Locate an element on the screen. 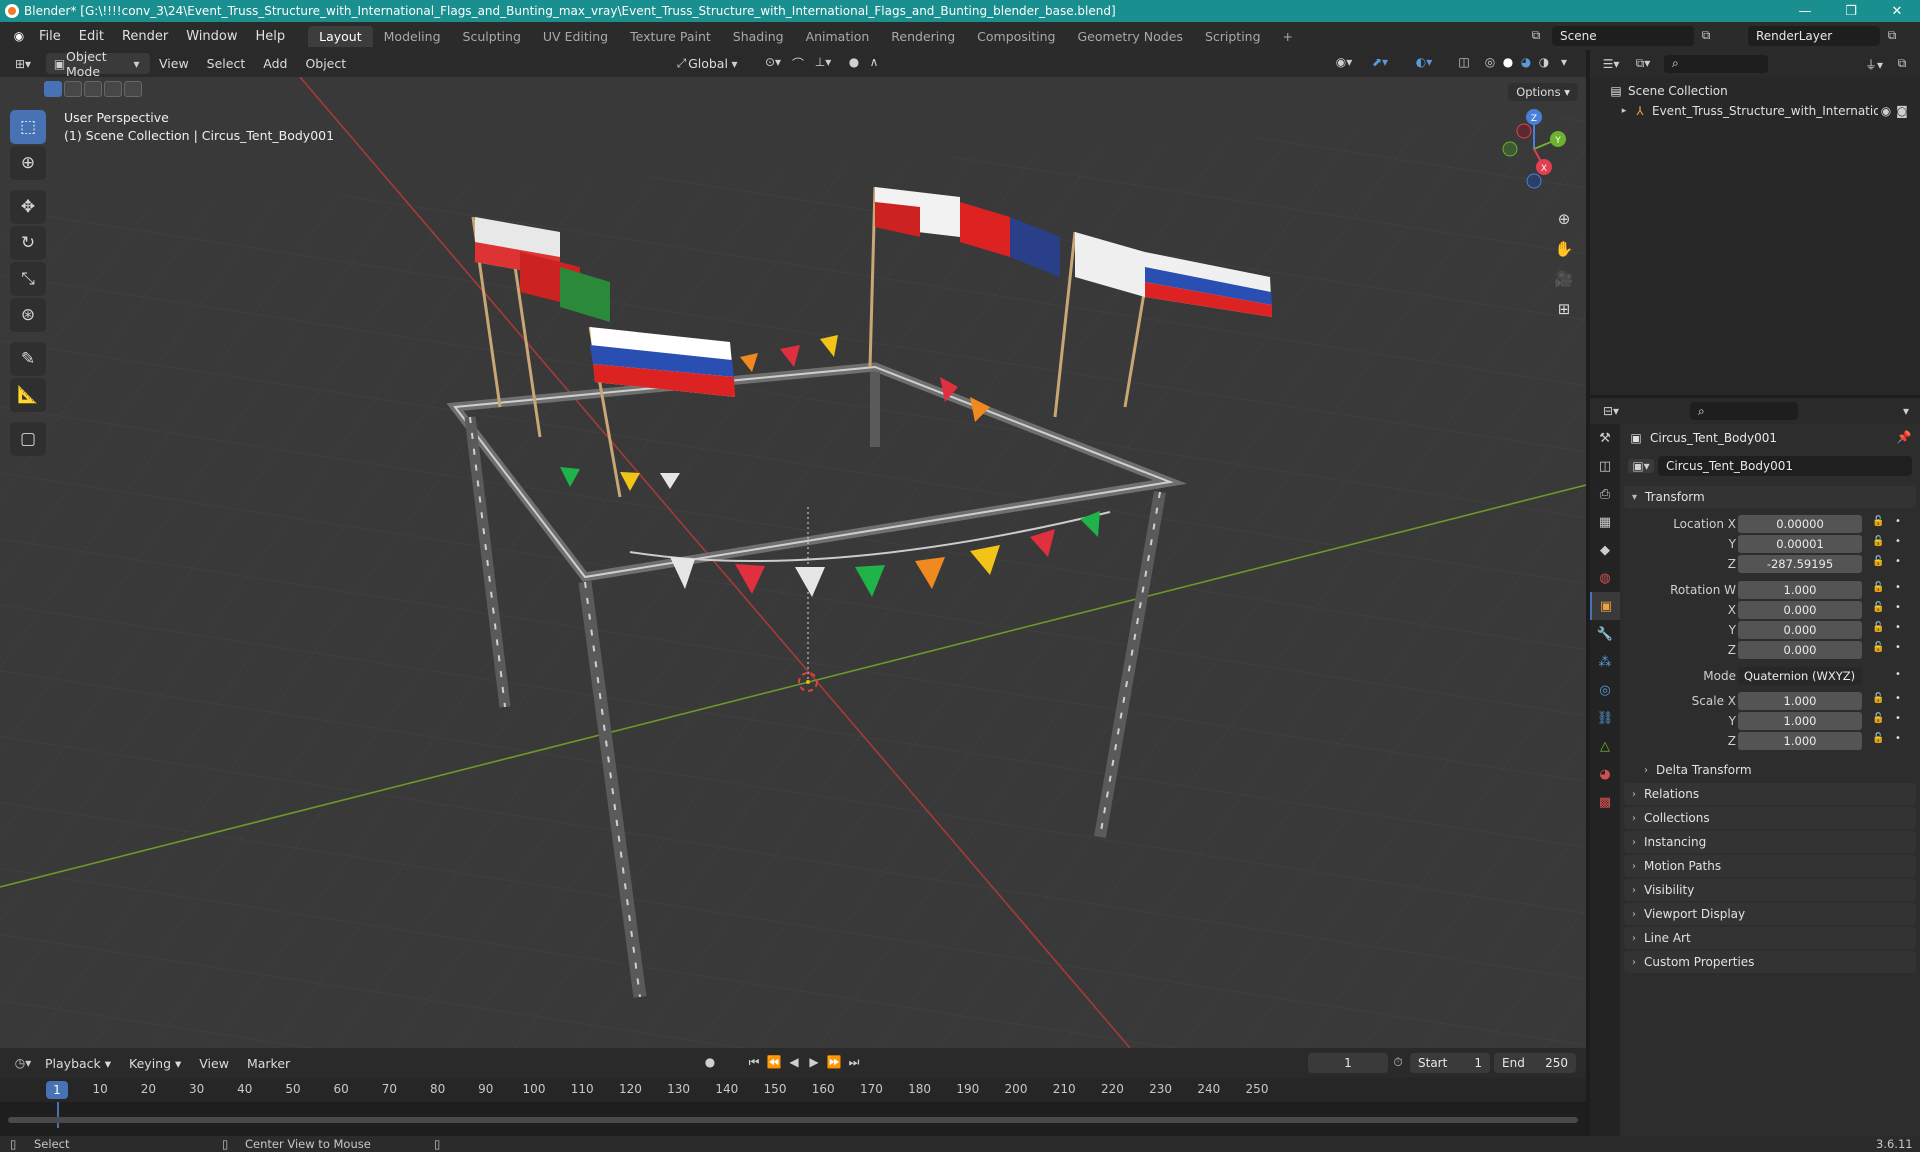 The image size is (1920, 1152). navigation-gizmo: Z Y X is located at coordinates (1534, 149).